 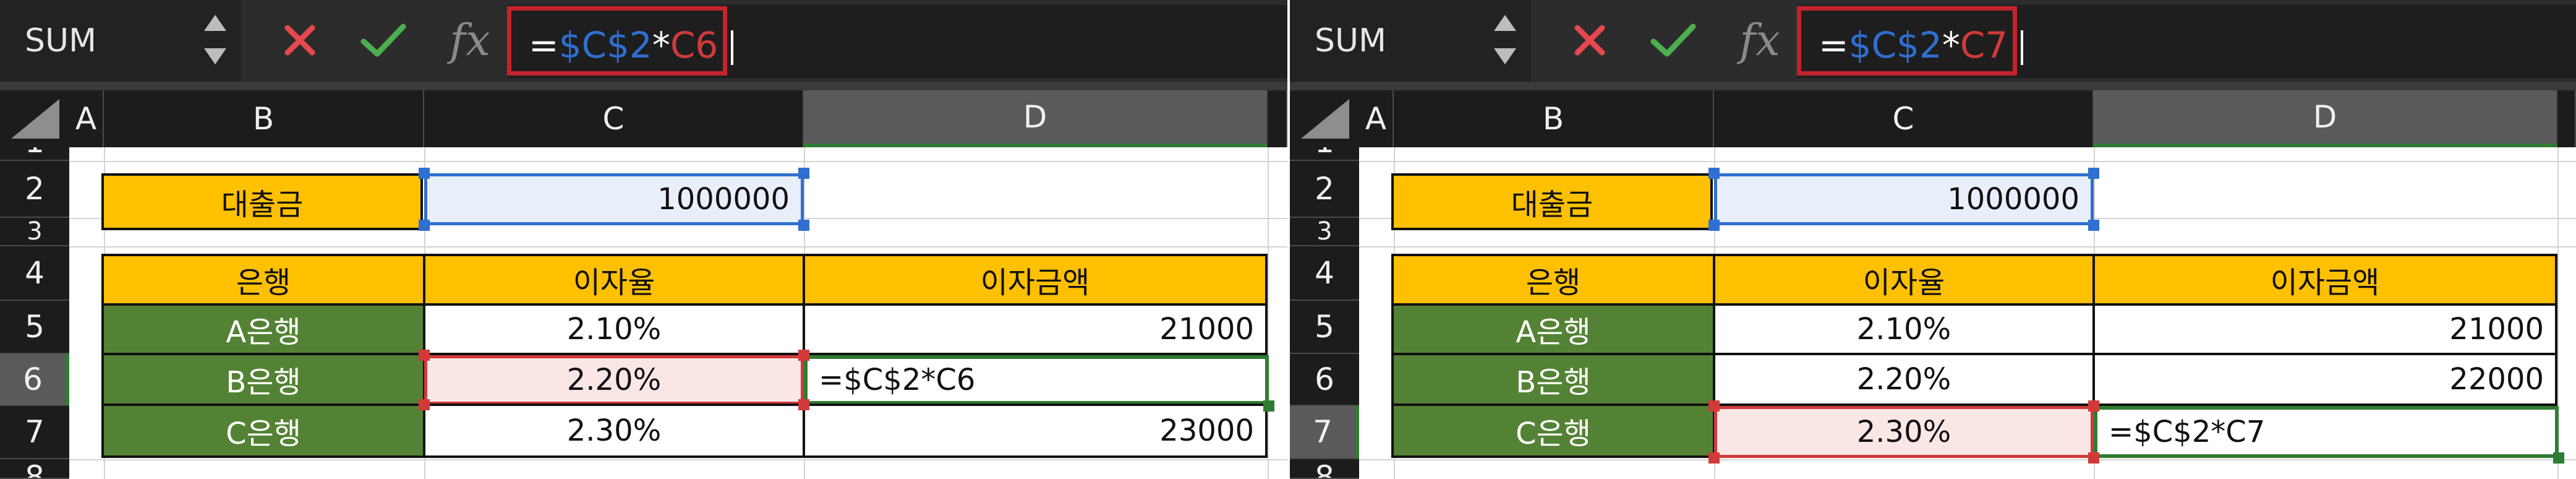 I want to click on rel-ref: C6, so click(x=694, y=45).